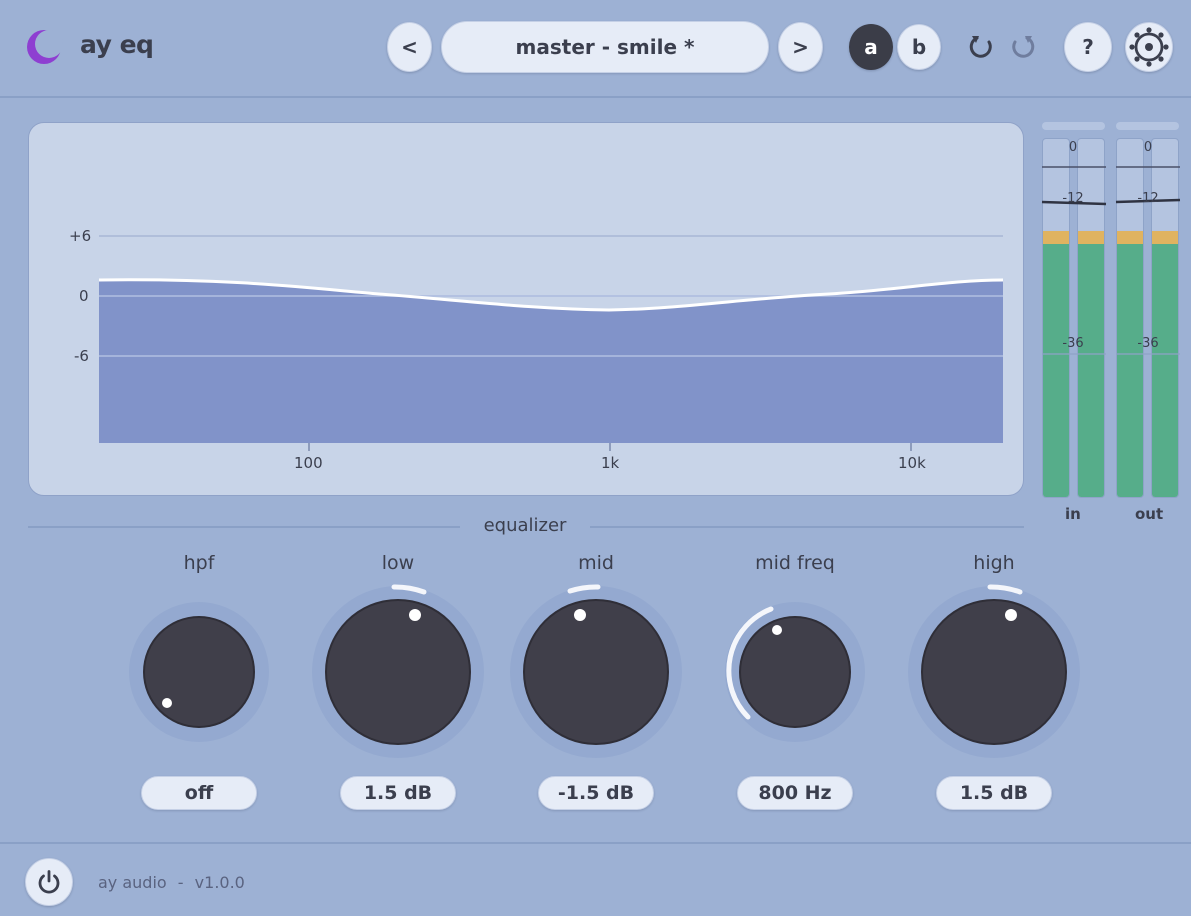 Image resolution: width=1191 pixels, height=916 pixels. I want to click on app-title: ay eq, so click(117, 44).